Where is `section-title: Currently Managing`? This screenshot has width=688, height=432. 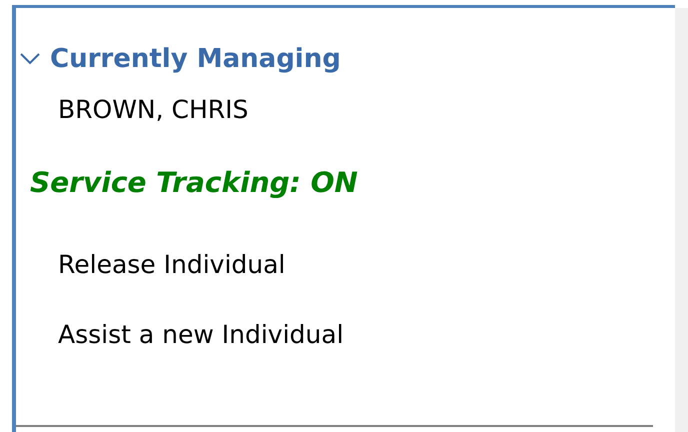
section-title: Currently Managing is located at coordinates (195, 59).